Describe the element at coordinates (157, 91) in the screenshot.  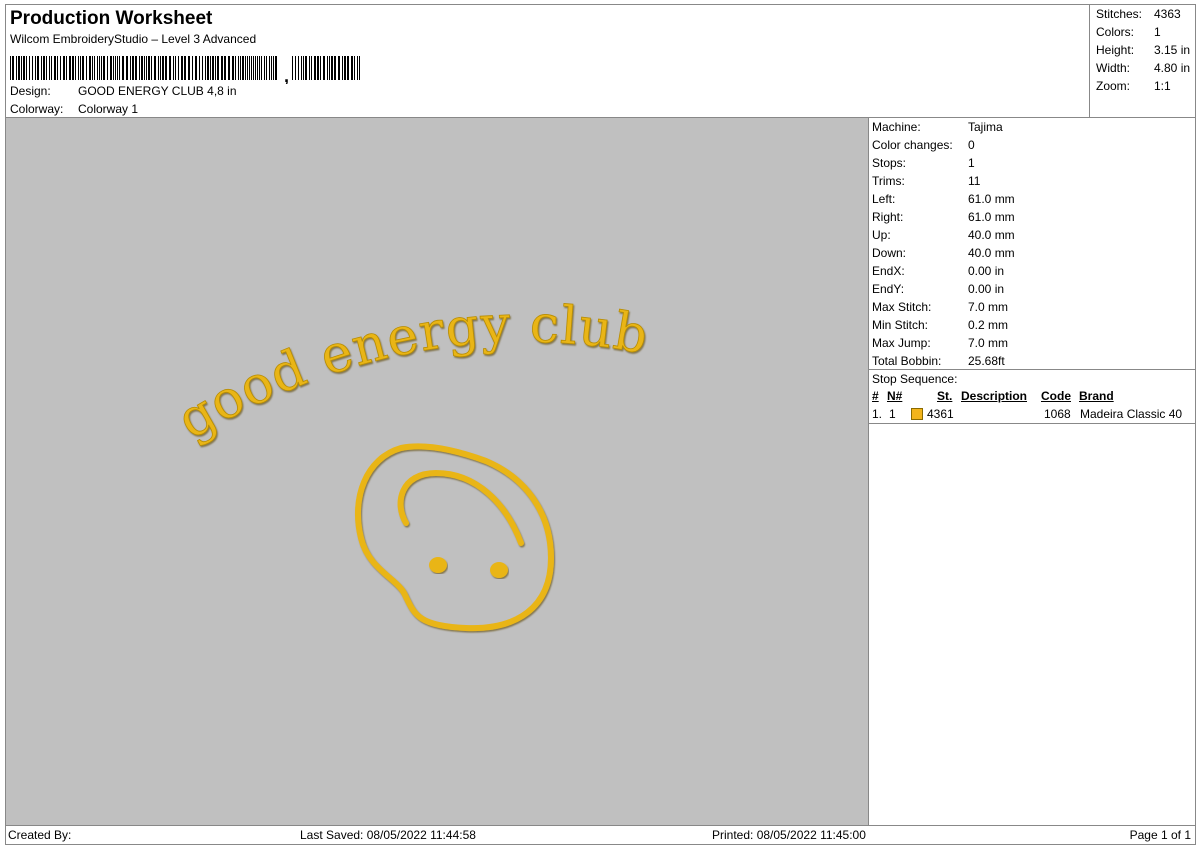
I see `design-value: GOOD ENERGY CLUB 4,8 in` at that location.